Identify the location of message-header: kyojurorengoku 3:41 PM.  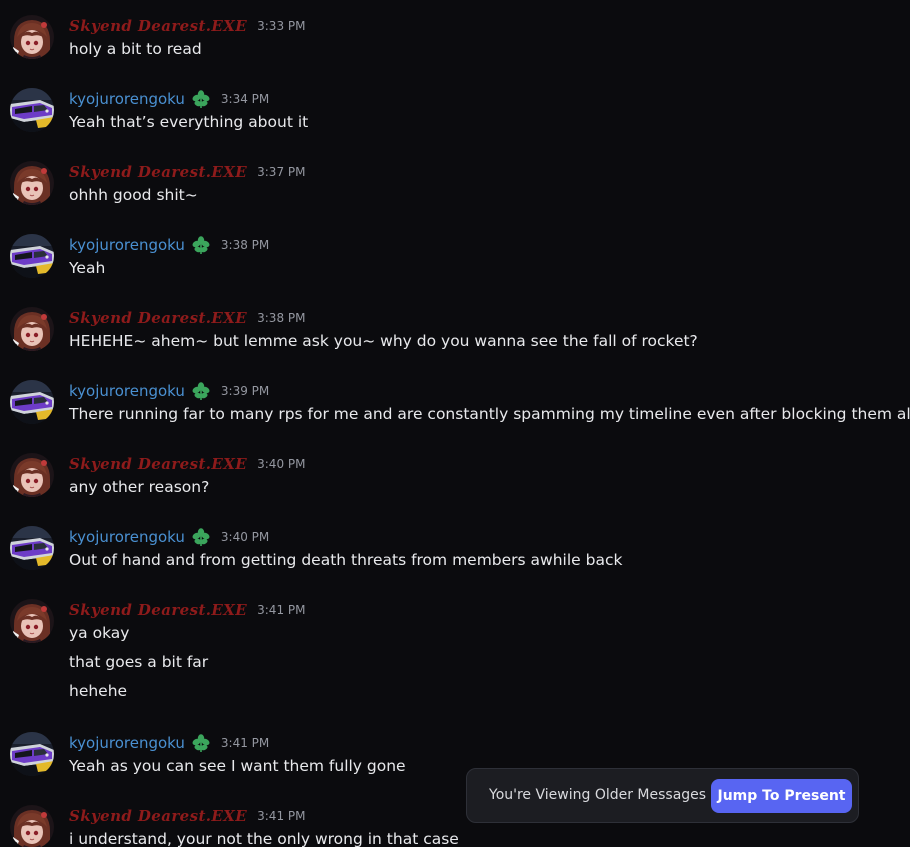
(169, 743).